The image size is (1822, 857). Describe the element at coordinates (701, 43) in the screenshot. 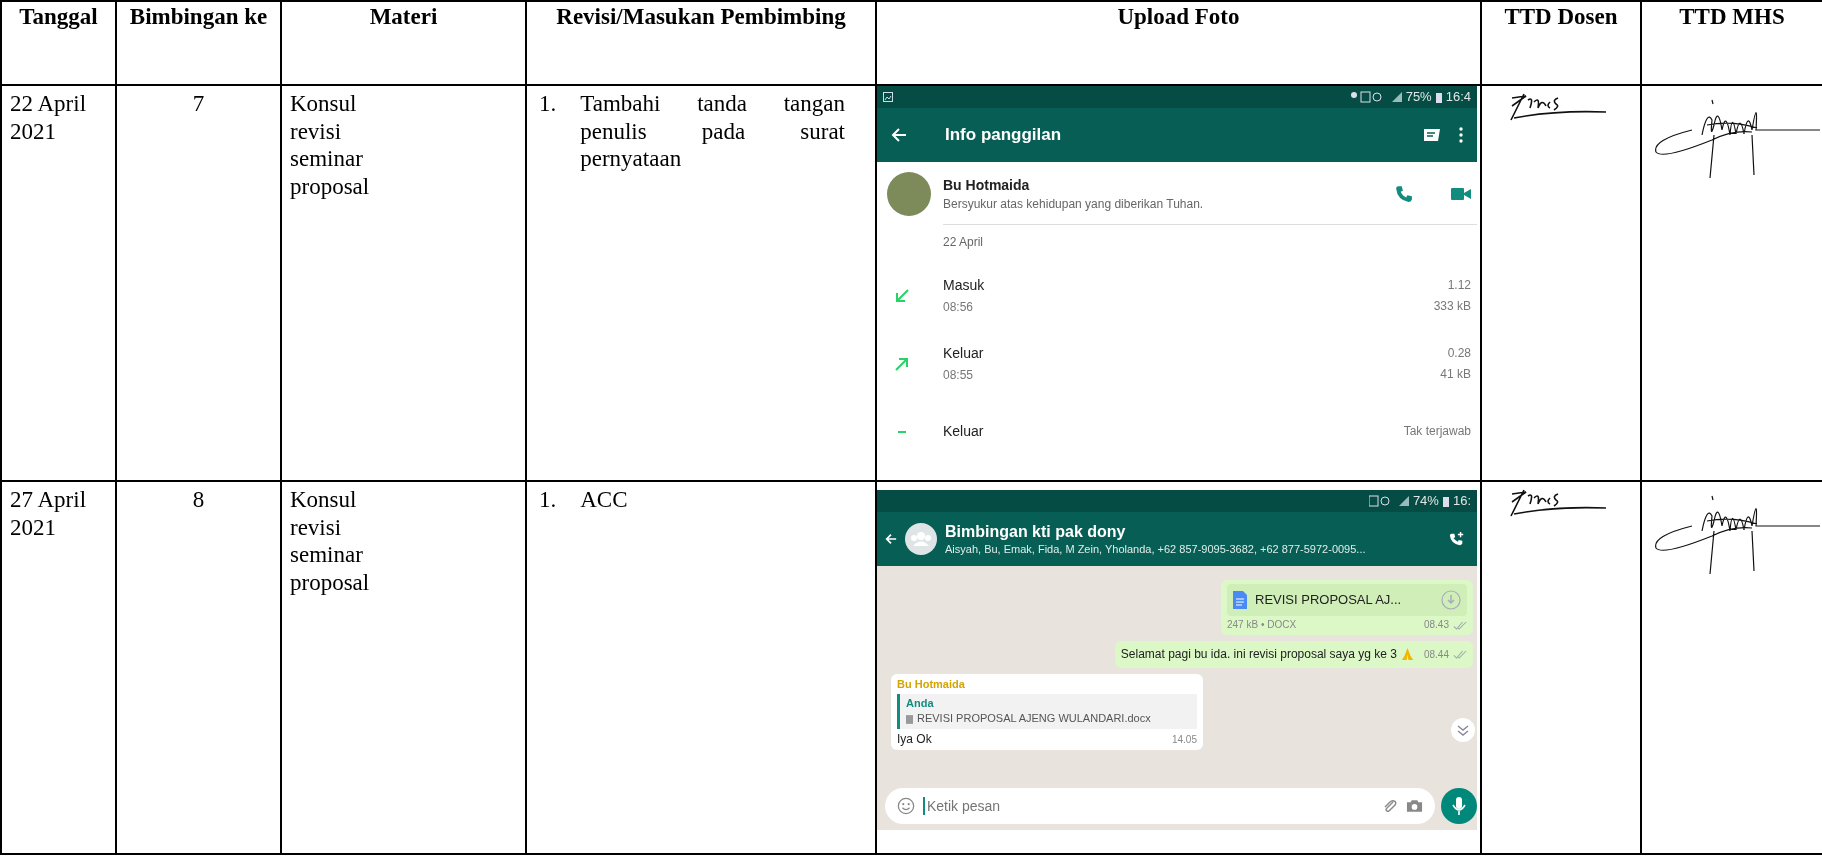

I see `column-header: Revisi/Masukan Pembimbing` at that location.